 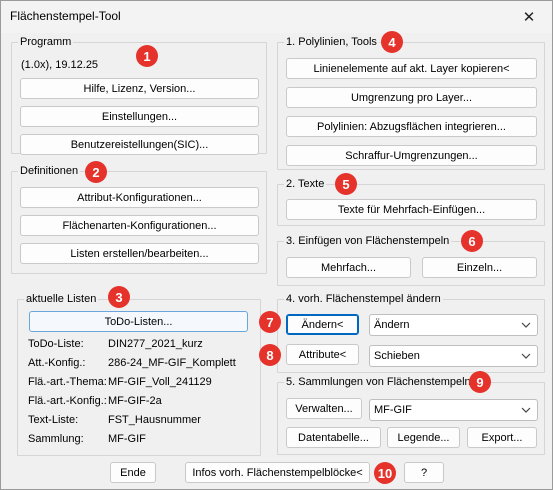 What do you see at coordinates (322, 354) in the screenshot?
I see `attributes-button: Attribute<` at bounding box center [322, 354].